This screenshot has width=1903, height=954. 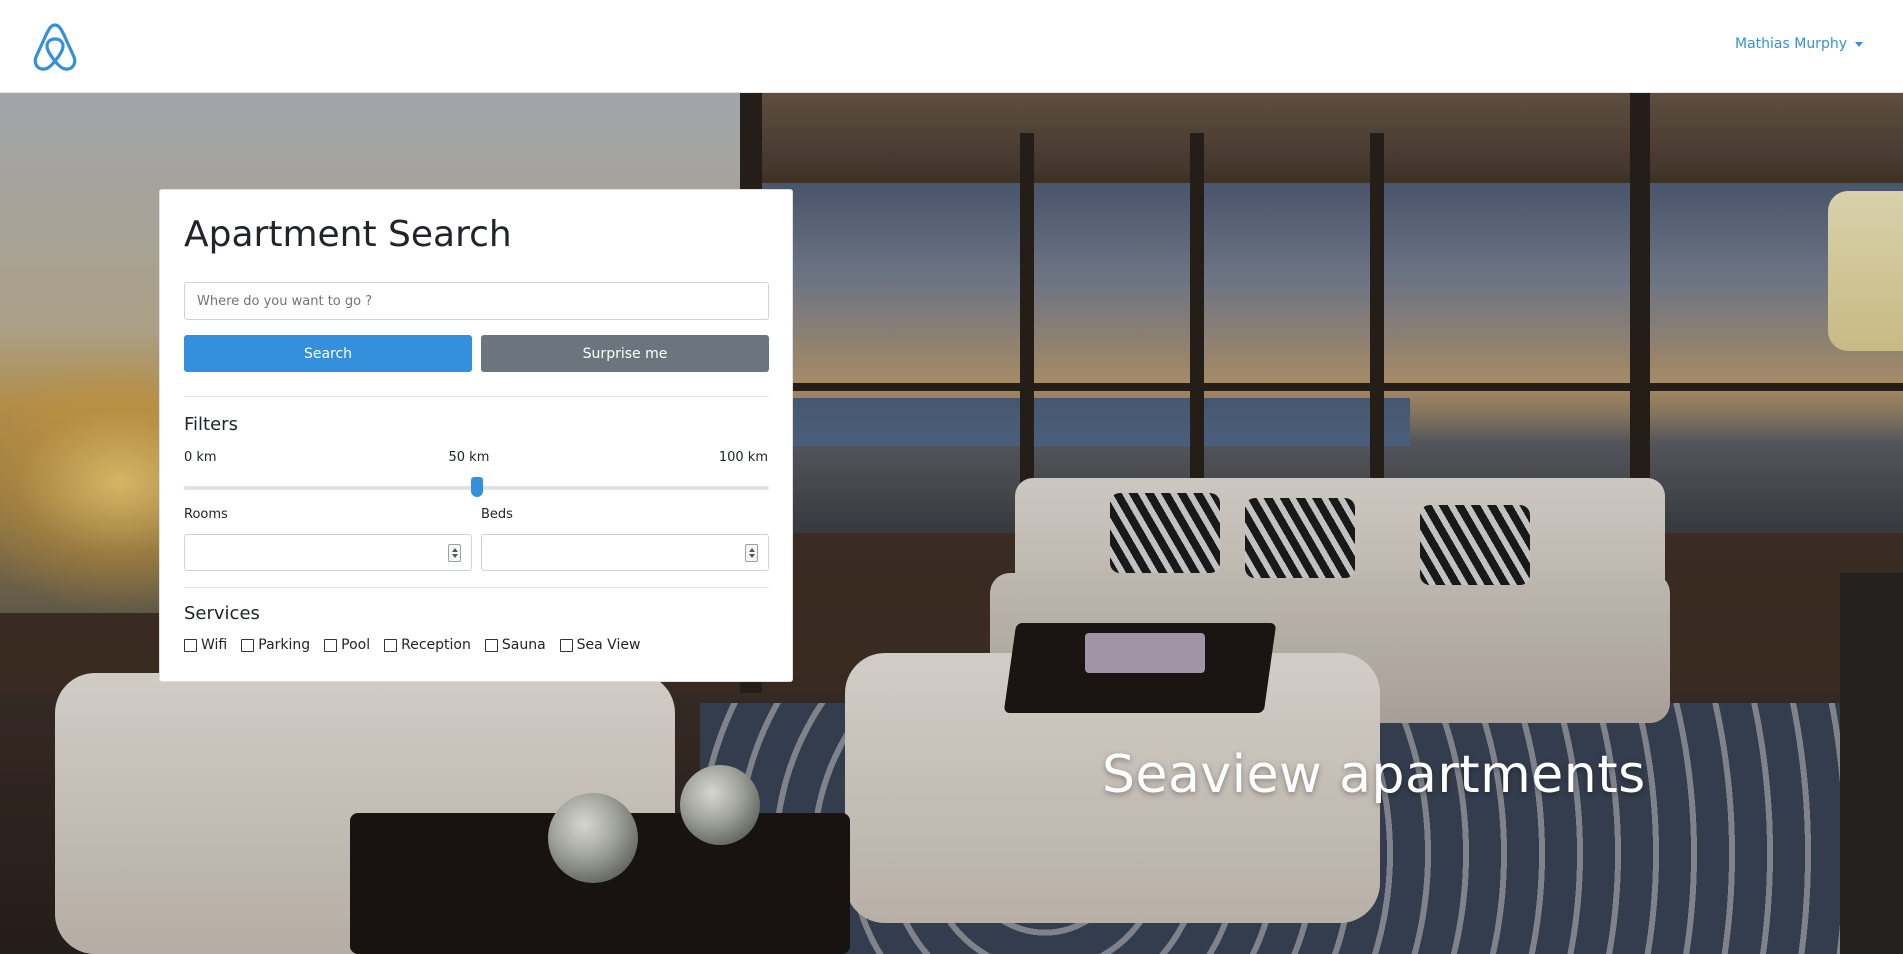 I want to click on user-menu-dropdown: Mathias Murphy, so click(x=1799, y=44).